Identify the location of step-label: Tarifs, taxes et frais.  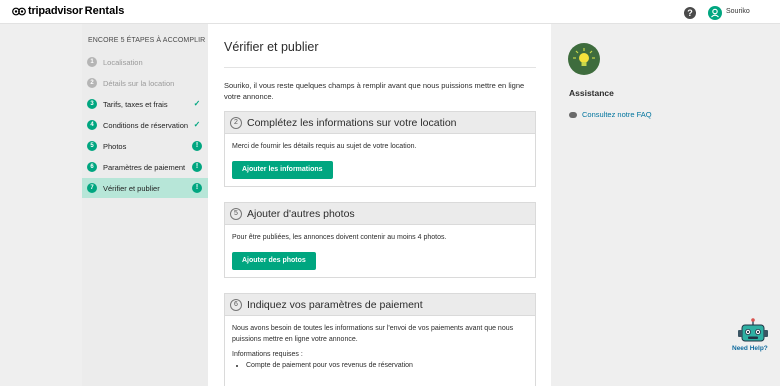
(135, 104).